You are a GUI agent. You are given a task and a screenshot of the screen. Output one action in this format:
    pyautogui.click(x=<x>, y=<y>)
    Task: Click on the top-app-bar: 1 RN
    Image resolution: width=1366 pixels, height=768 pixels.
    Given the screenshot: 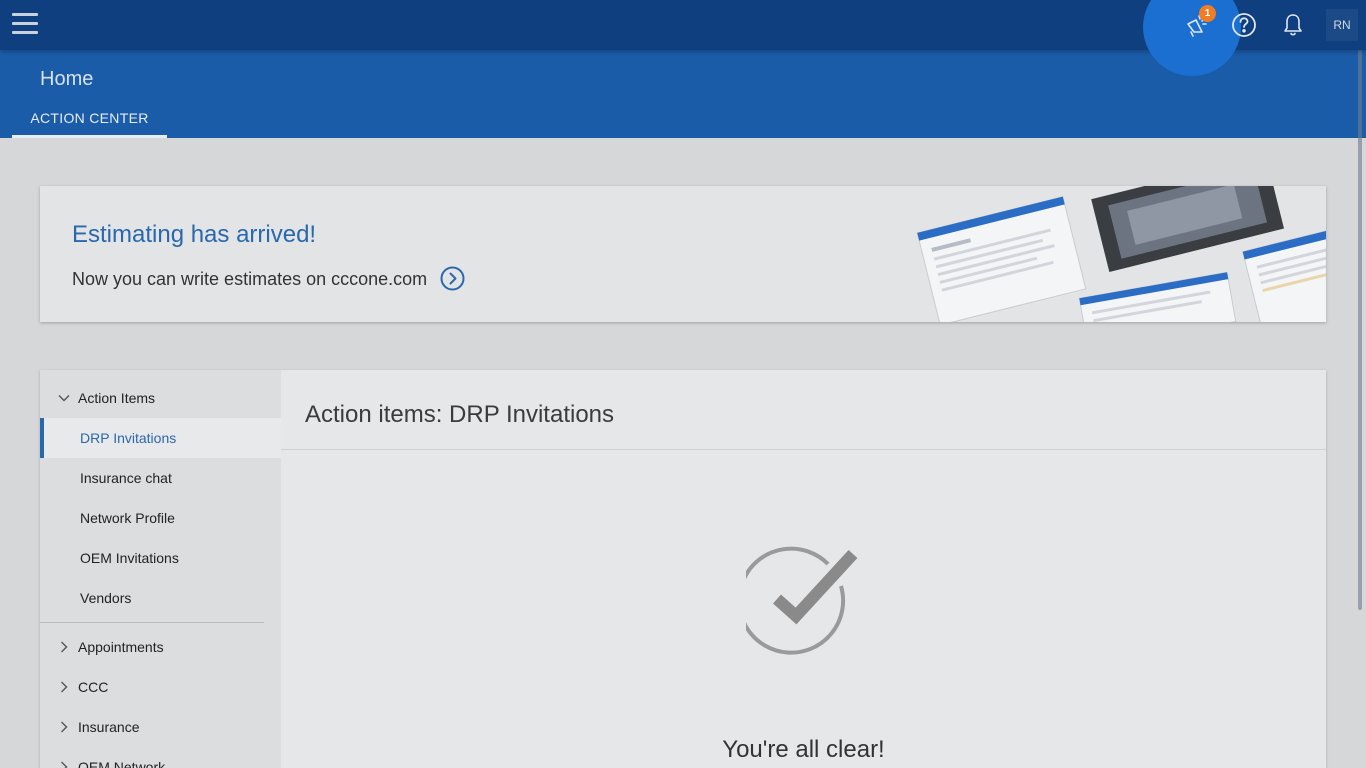 What is the action you would take?
    pyautogui.click(x=683, y=38)
    